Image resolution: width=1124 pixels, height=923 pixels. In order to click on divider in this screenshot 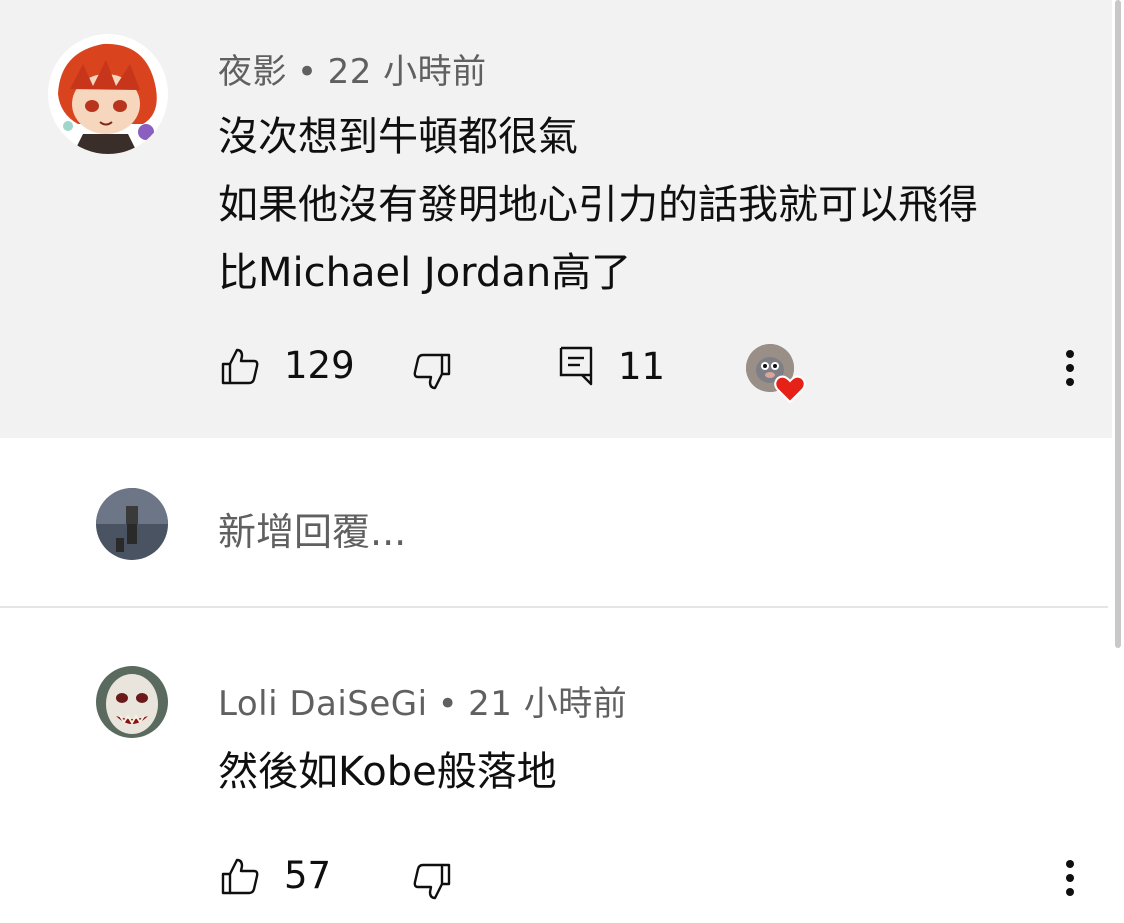, I will do `click(554, 607)`.